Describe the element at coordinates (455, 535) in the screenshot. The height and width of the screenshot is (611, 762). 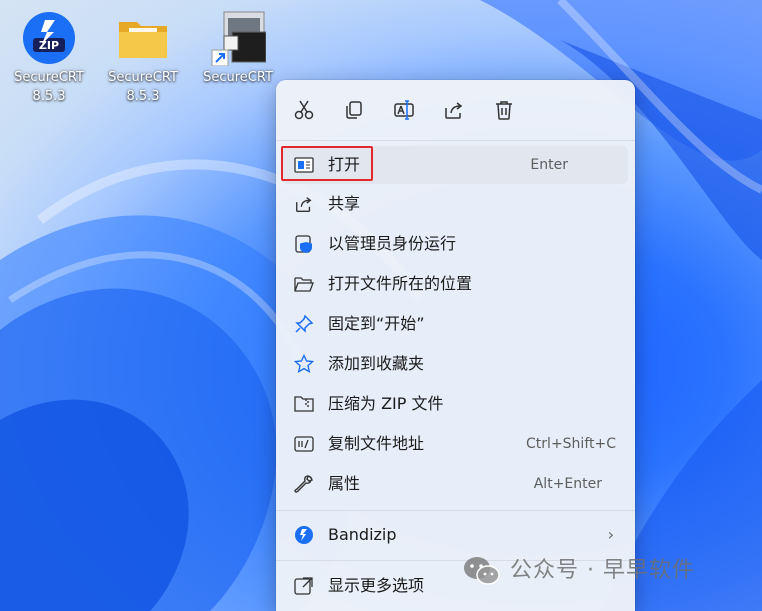
I see `menu-item-bandizip: Bandizip ›` at that location.